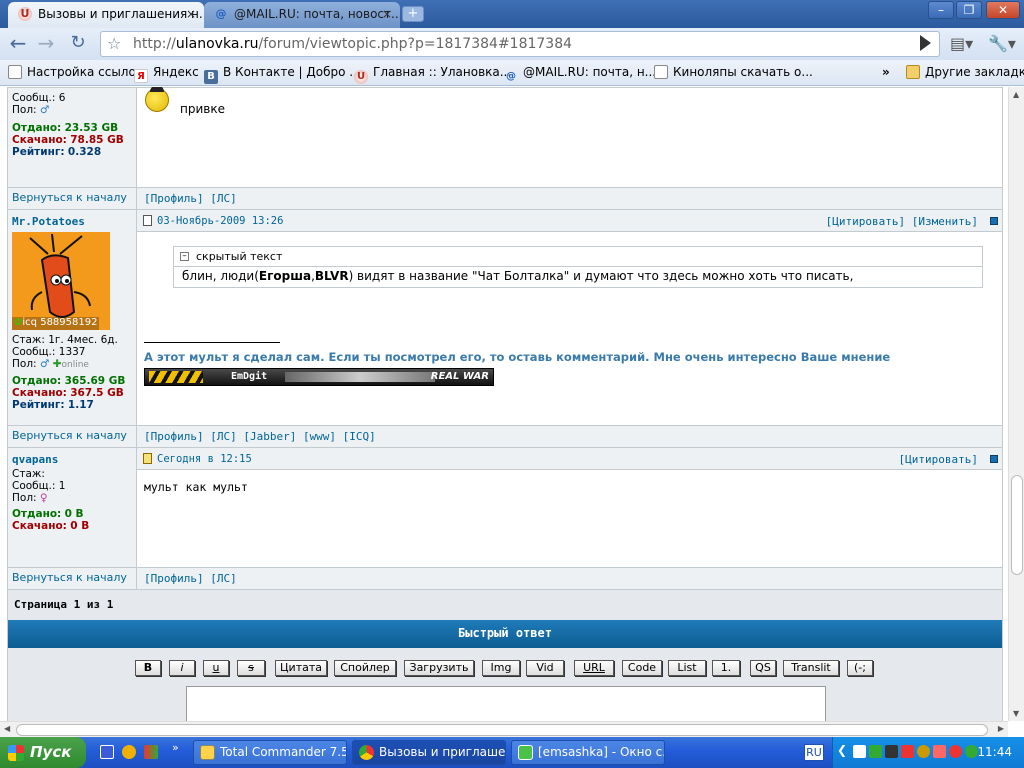  What do you see at coordinates (763, 668) in the screenshot?
I see `quick-search-button: QS` at bounding box center [763, 668].